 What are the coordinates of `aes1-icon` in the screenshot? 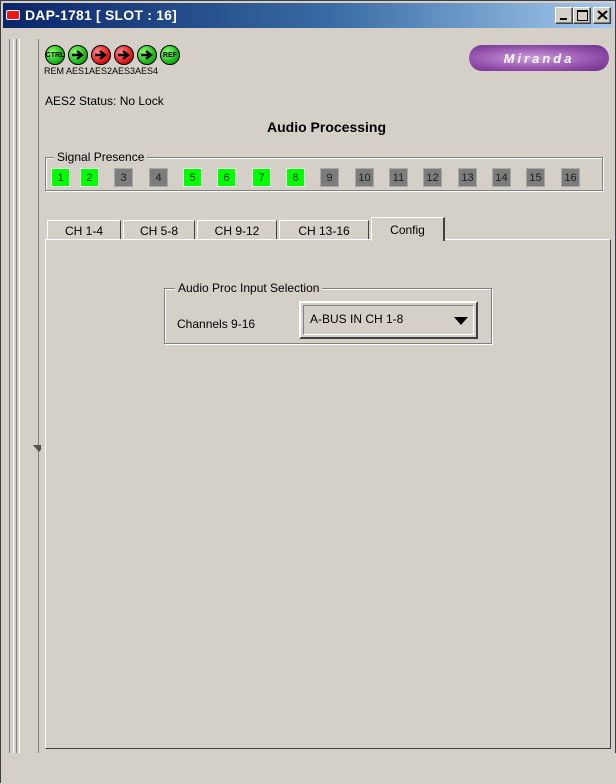 It's located at (78, 55).